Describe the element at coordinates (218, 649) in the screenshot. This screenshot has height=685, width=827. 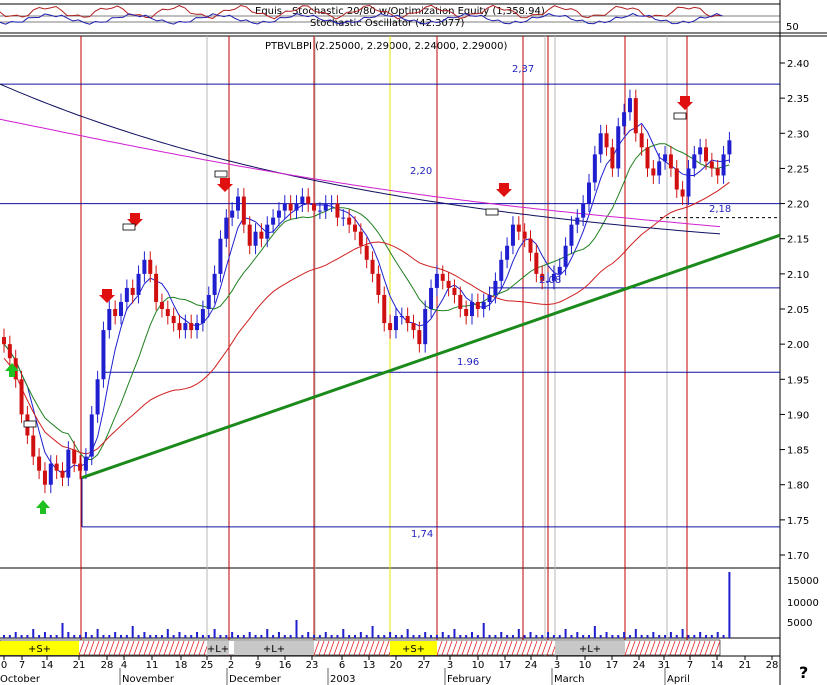
I see `signal-band-label-1: +L+` at that location.